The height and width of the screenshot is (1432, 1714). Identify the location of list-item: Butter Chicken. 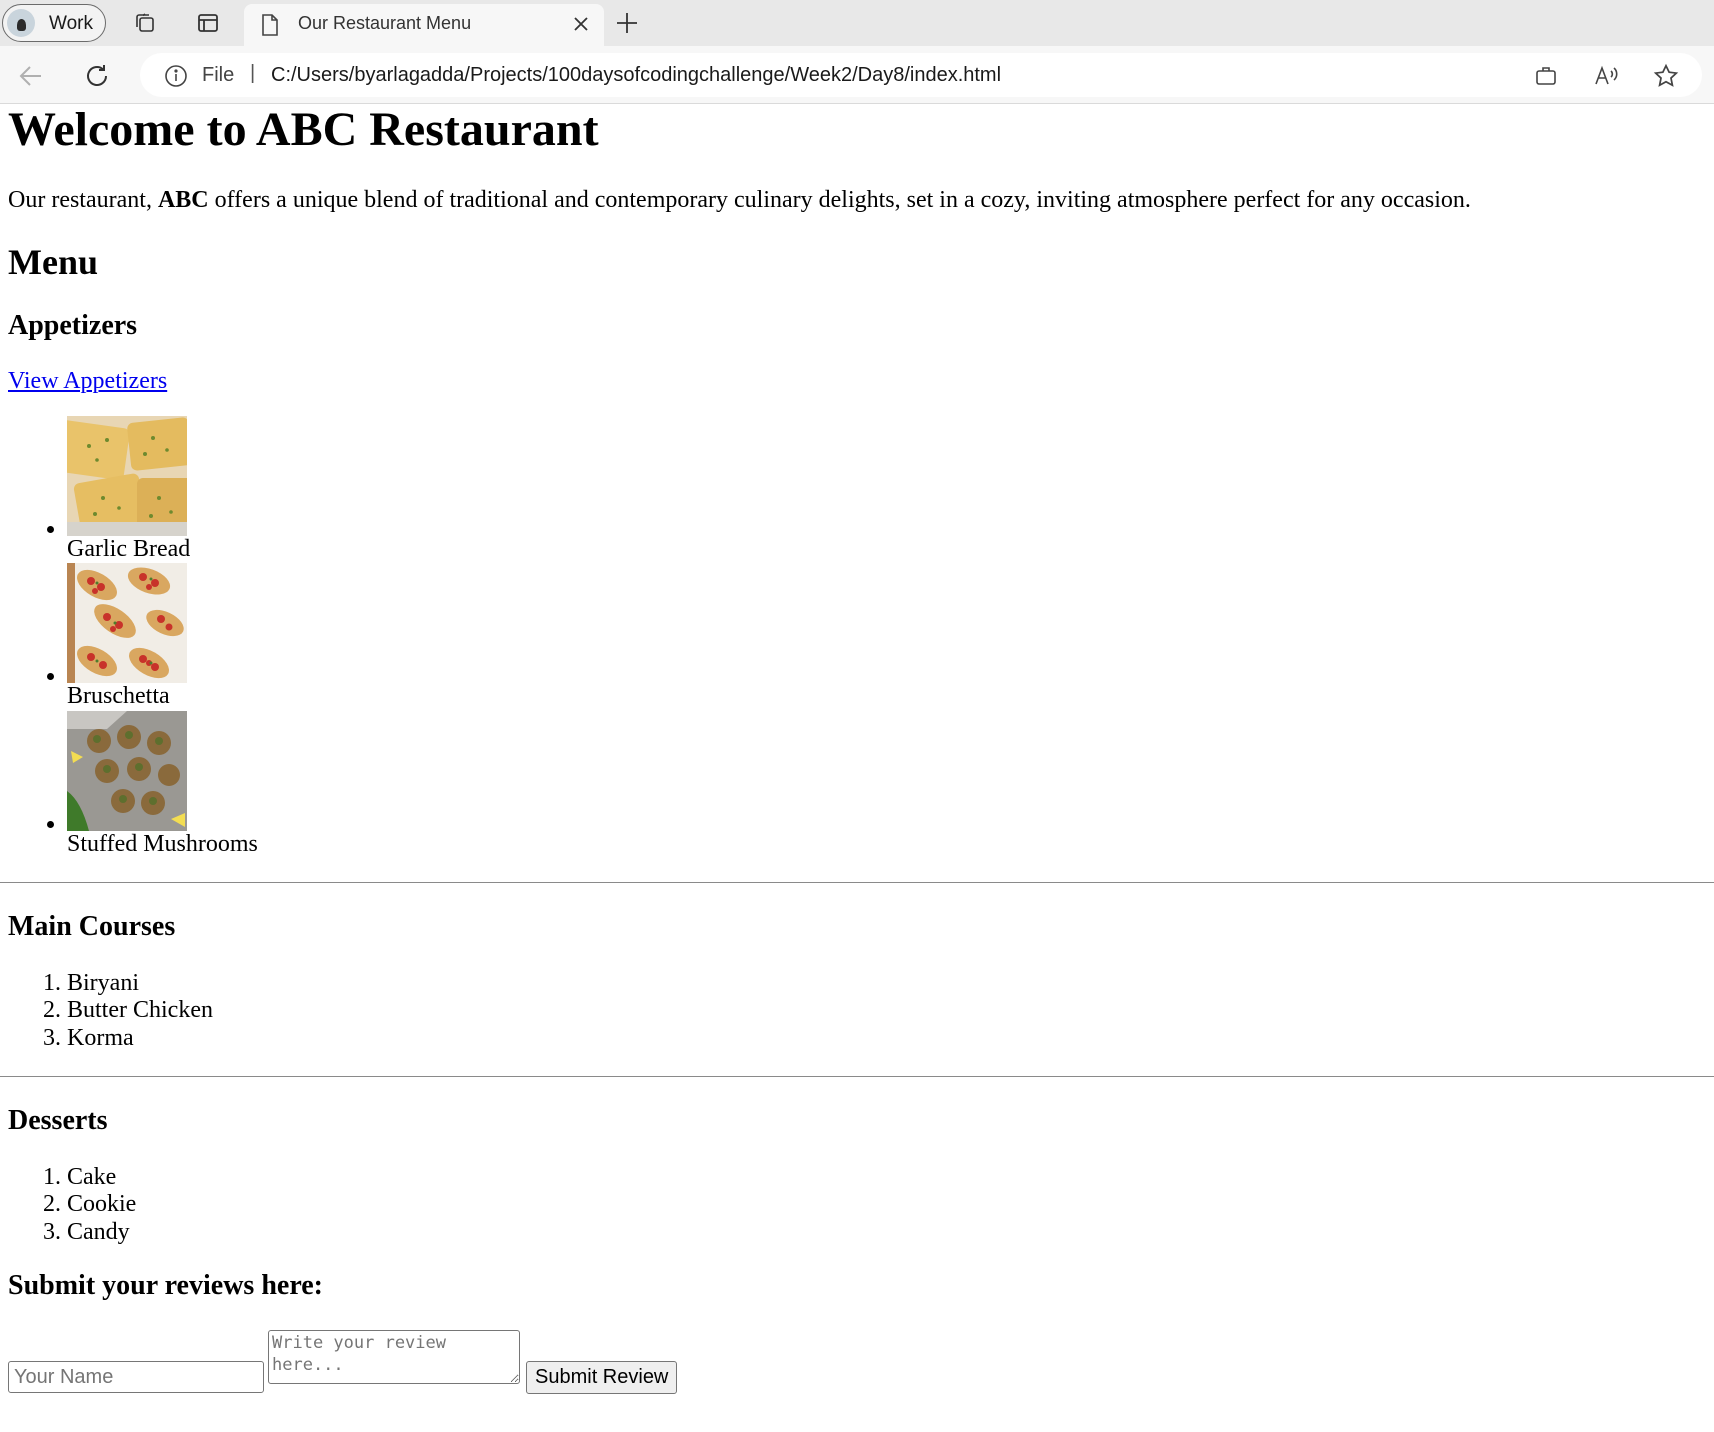
(886, 1011).